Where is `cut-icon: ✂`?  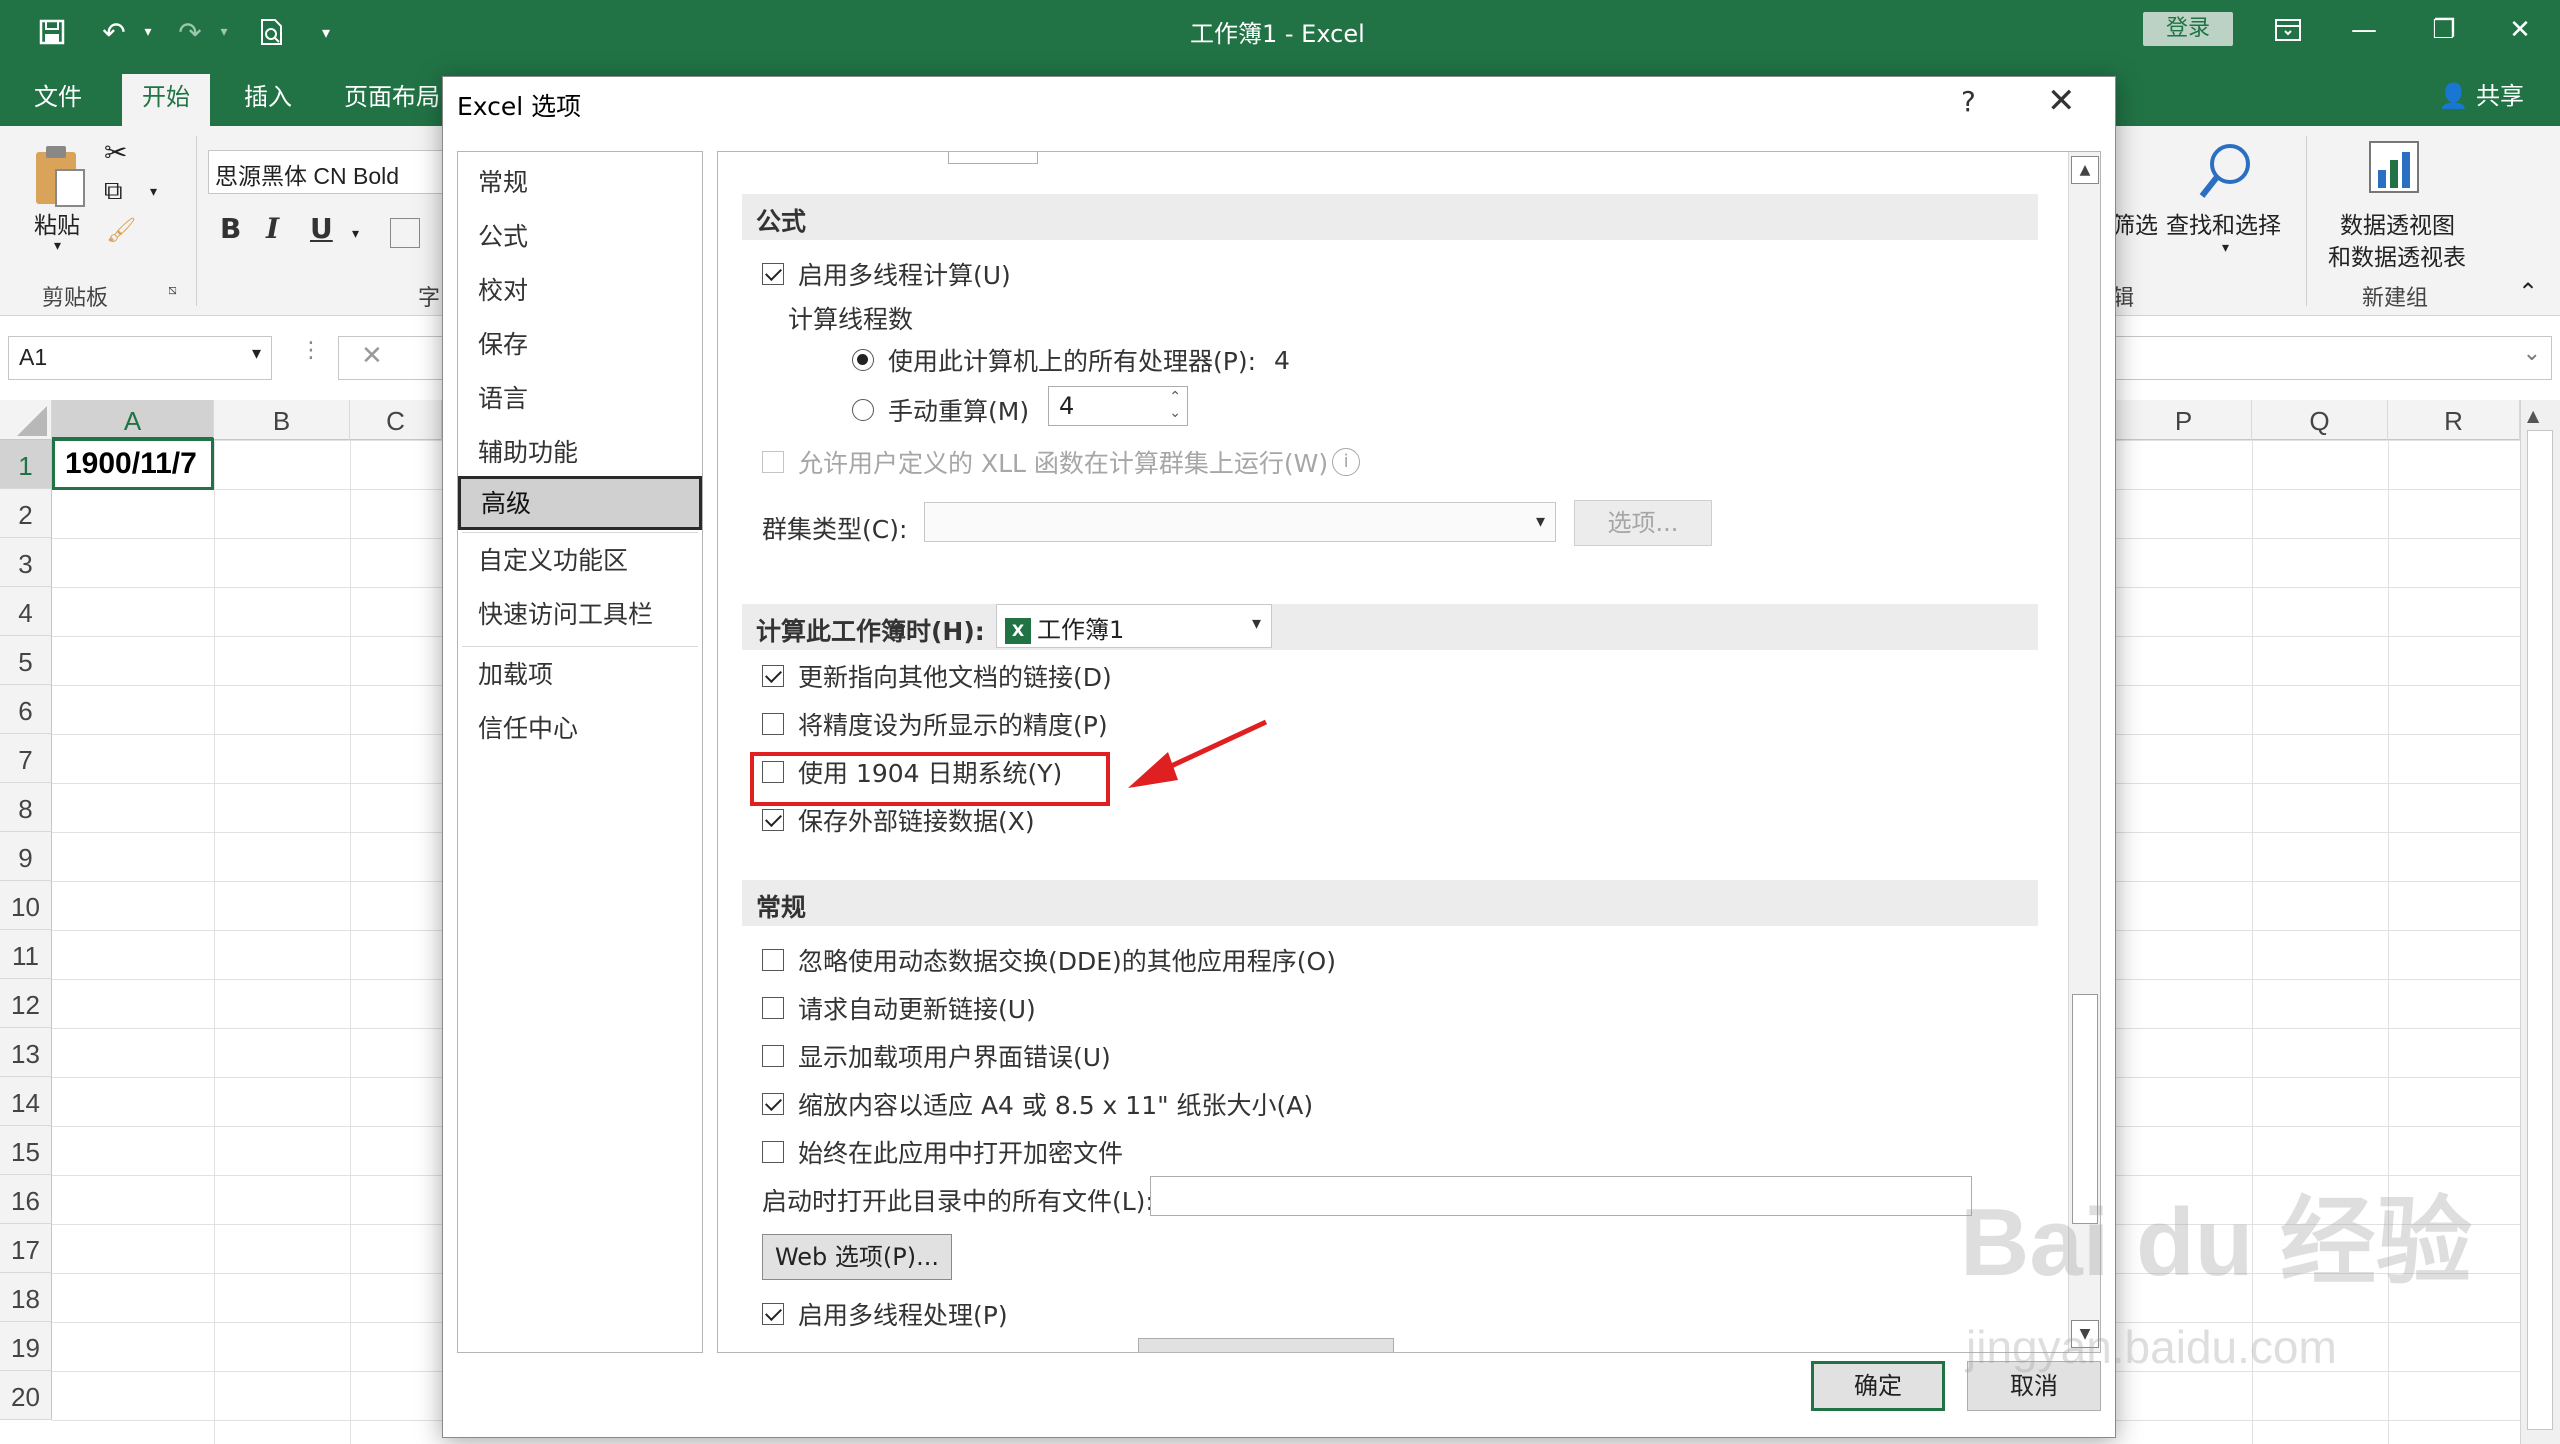 cut-icon: ✂ is located at coordinates (115, 152).